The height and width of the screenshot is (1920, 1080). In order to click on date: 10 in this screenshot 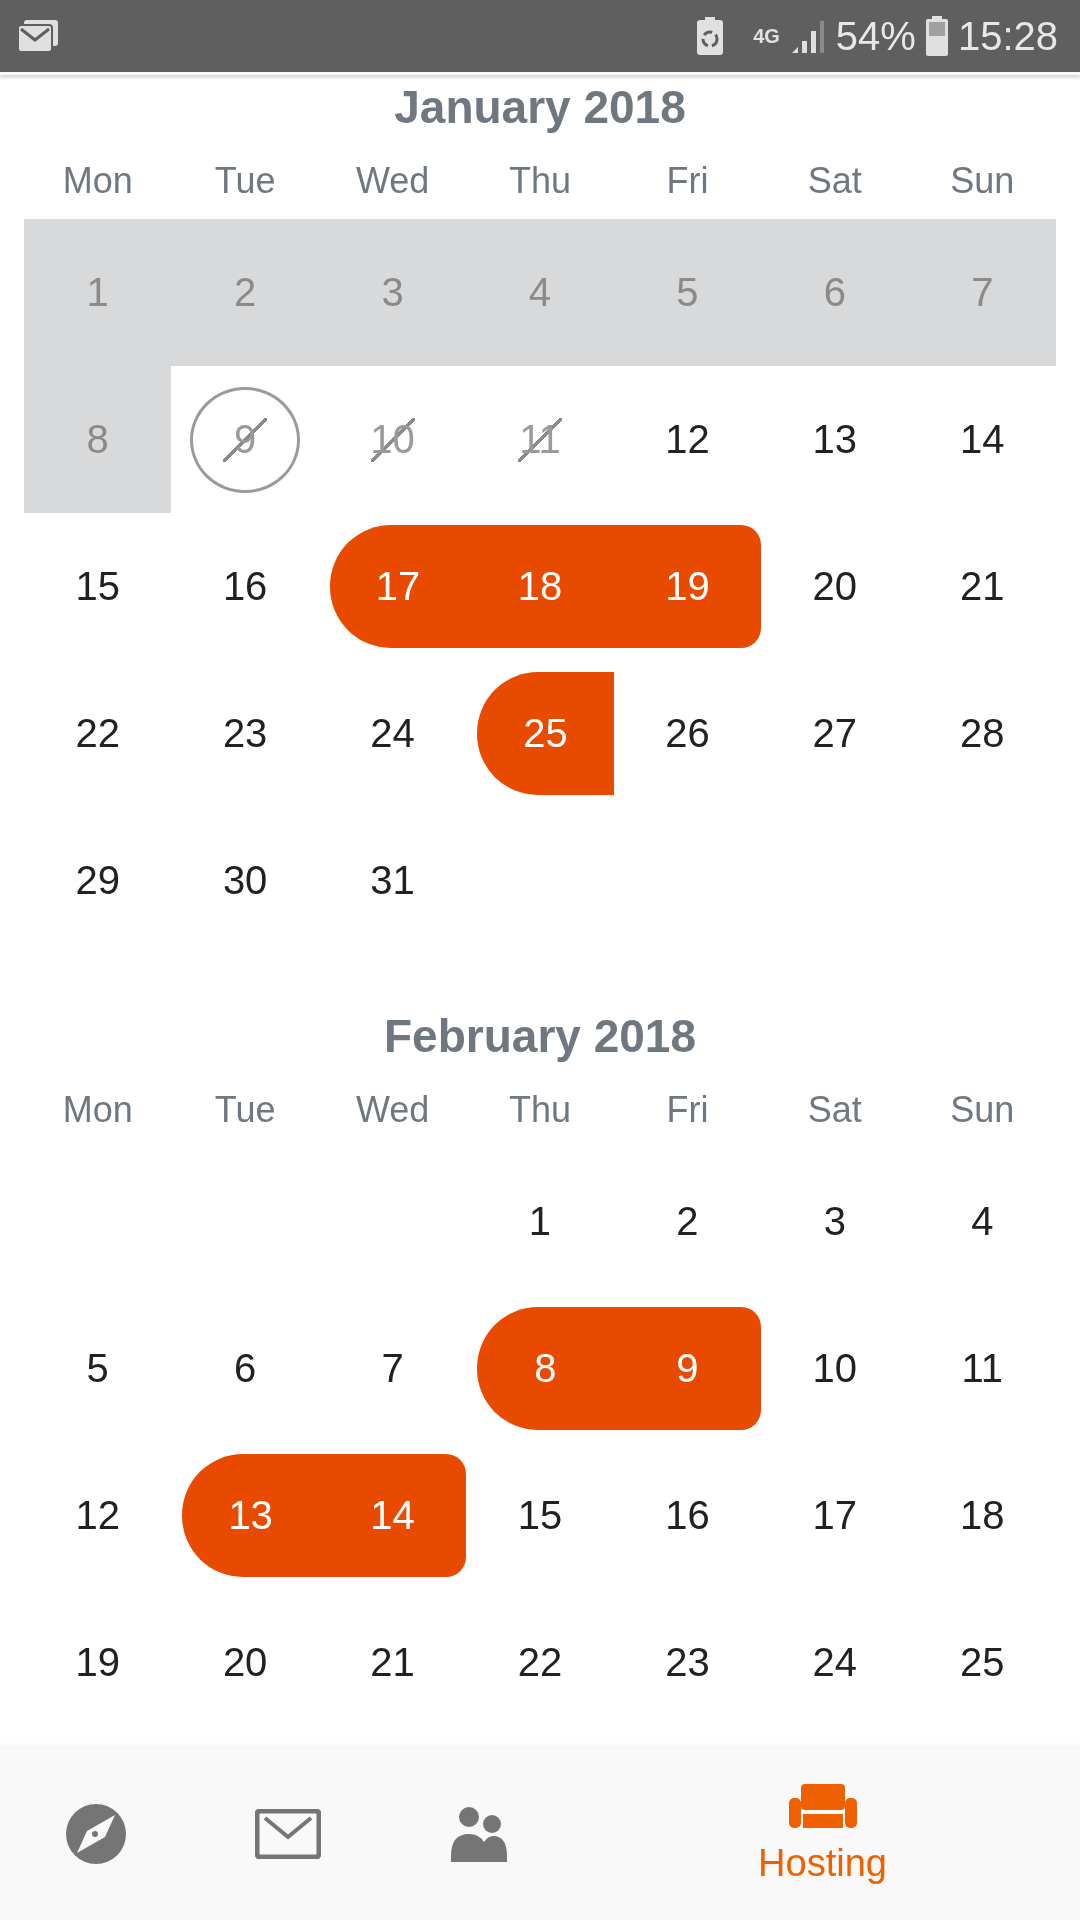, I will do `click(835, 1368)`.